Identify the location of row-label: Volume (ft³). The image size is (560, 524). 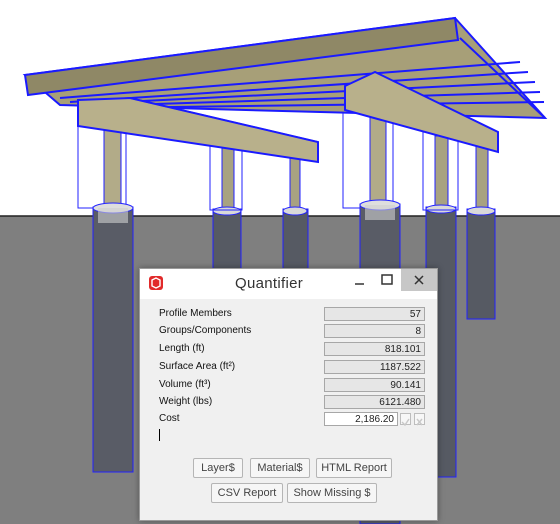
(185, 384).